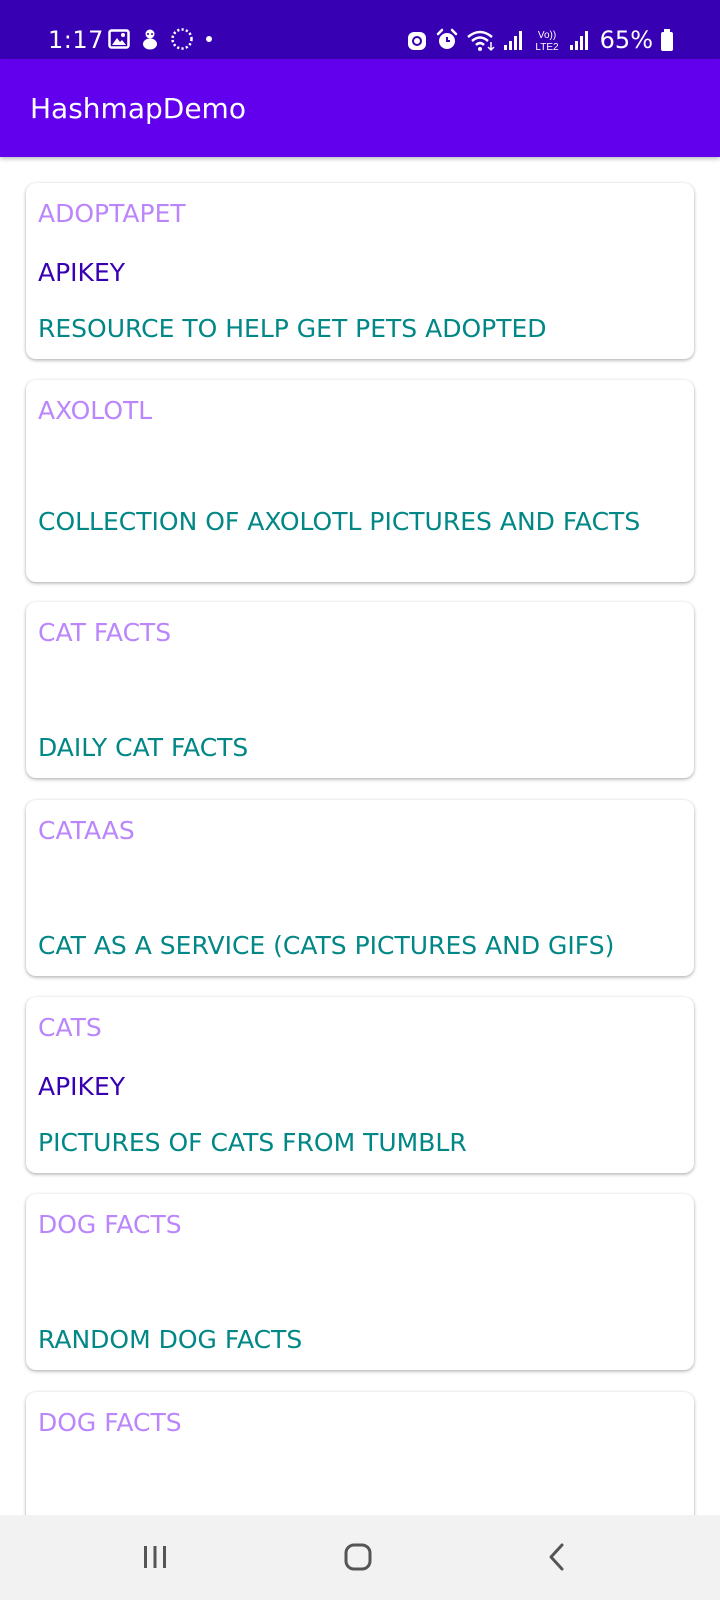 This screenshot has height=1600, width=720. What do you see at coordinates (105, 632) in the screenshot?
I see `item-title: Cat Facts` at bounding box center [105, 632].